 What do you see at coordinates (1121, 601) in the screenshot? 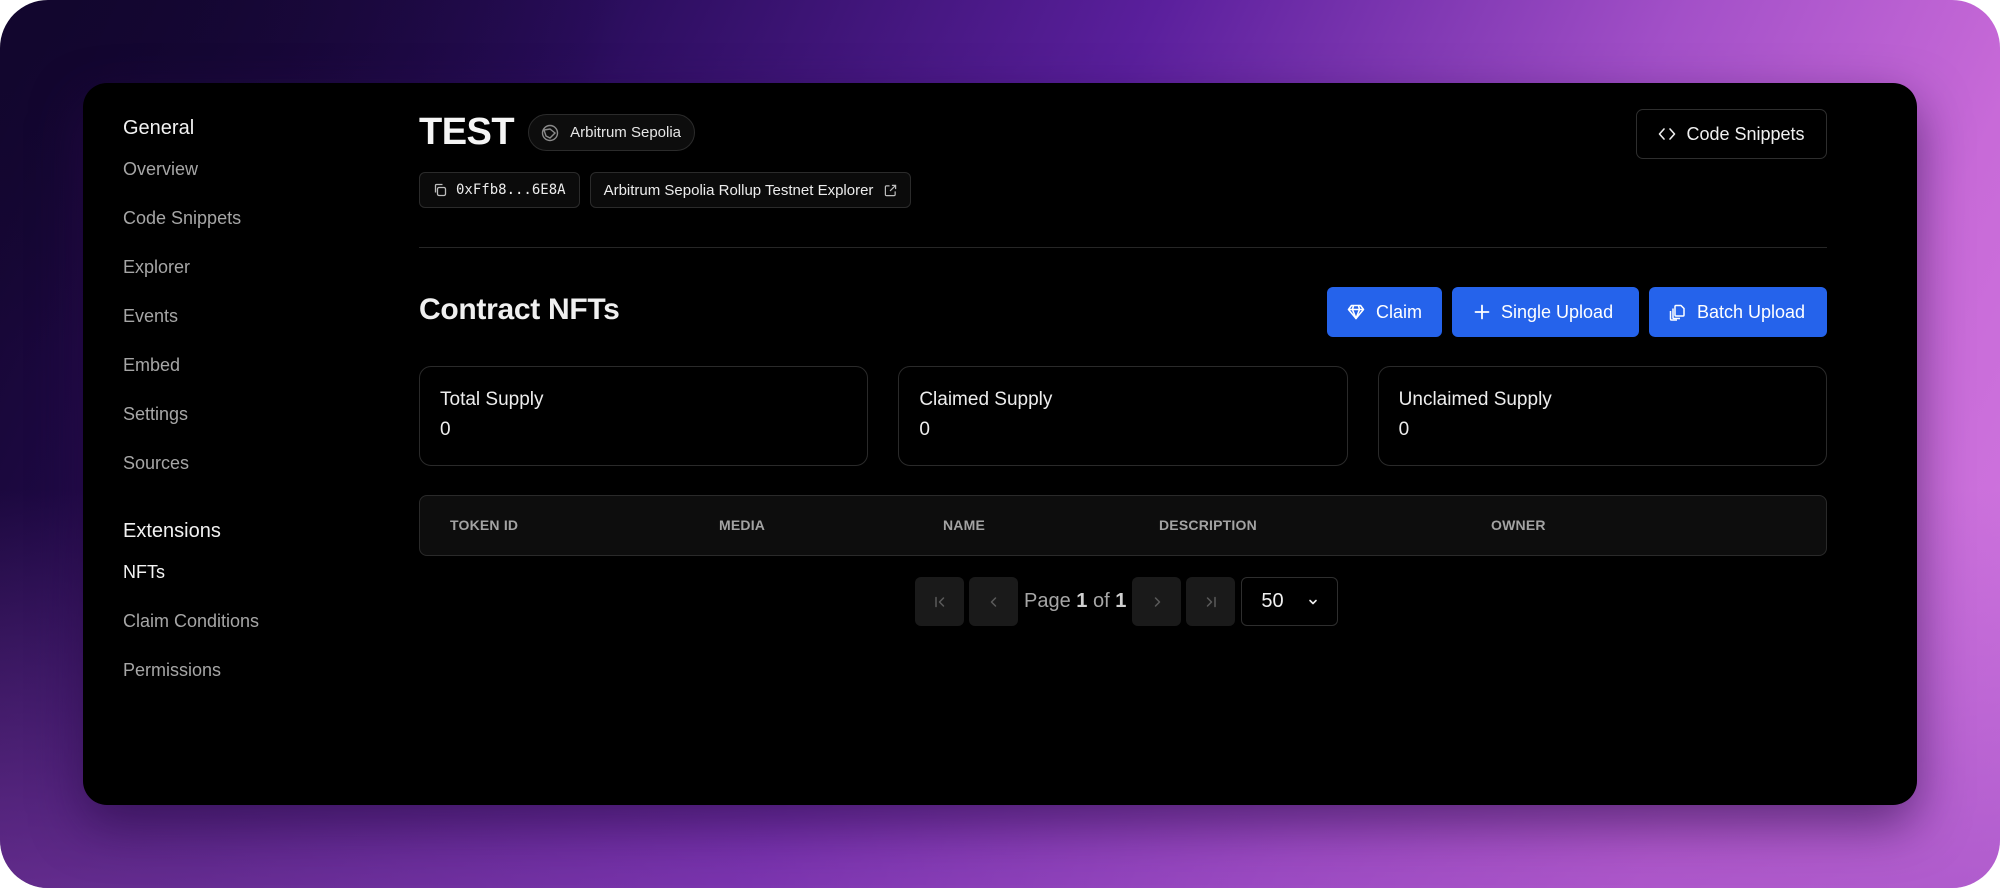
I see `total-pages: 1` at bounding box center [1121, 601].